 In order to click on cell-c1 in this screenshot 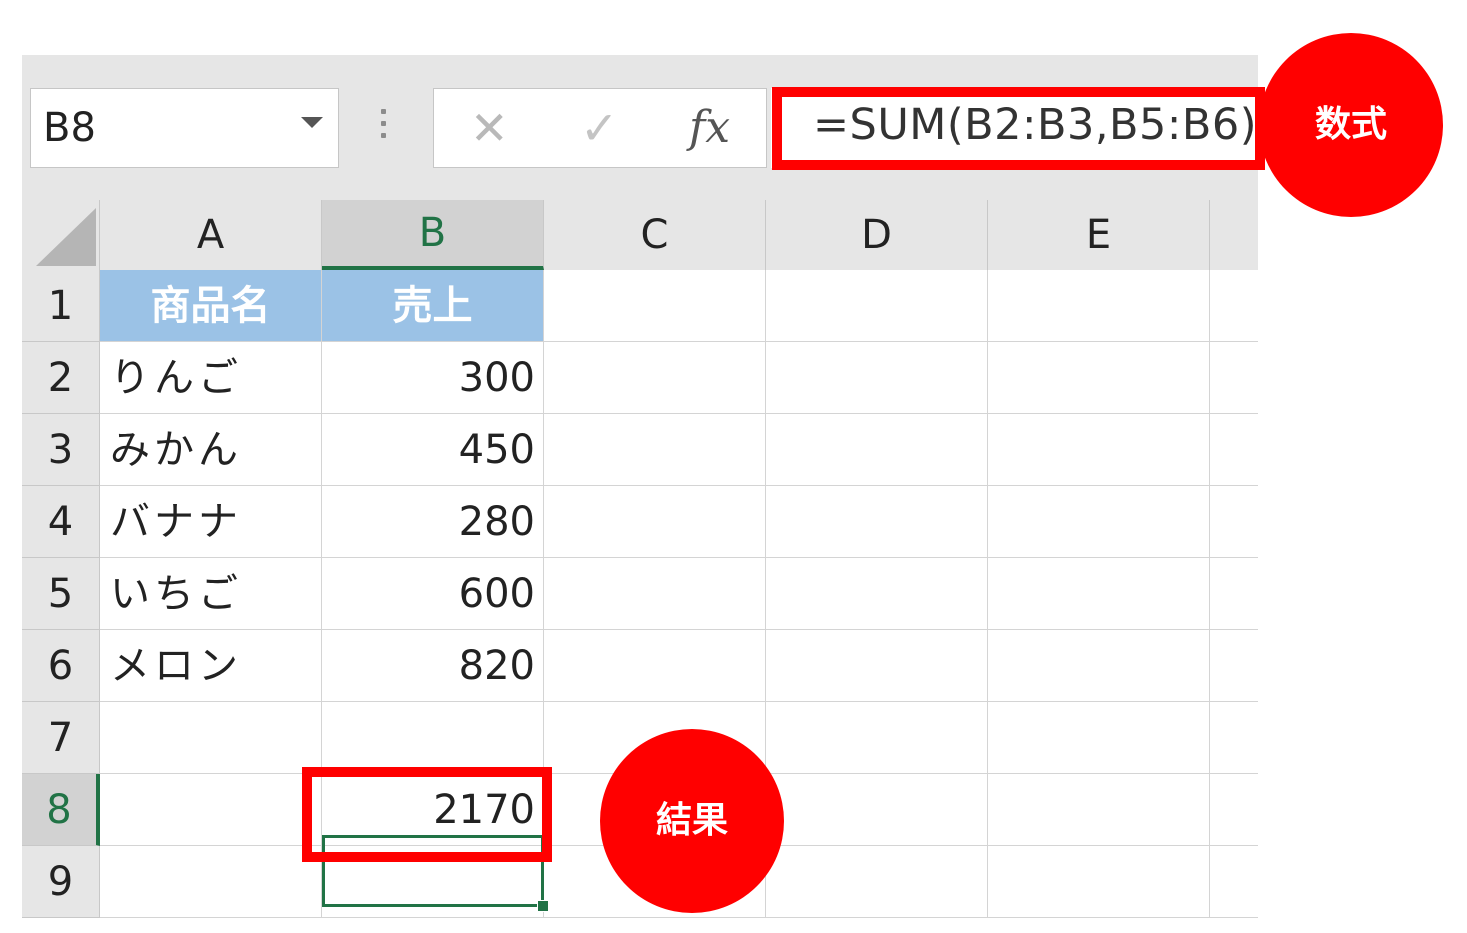, I will do `click(655, 306)`.